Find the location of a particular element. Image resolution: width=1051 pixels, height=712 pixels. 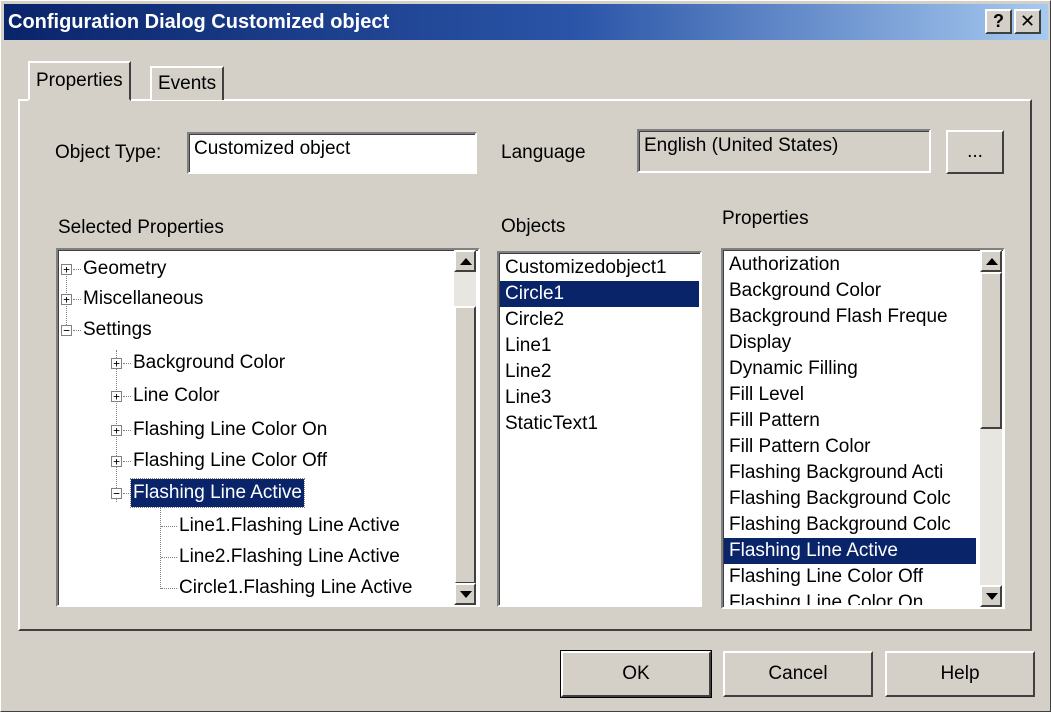

objects-list-item: Line2 is located at coordinates (599, 372).